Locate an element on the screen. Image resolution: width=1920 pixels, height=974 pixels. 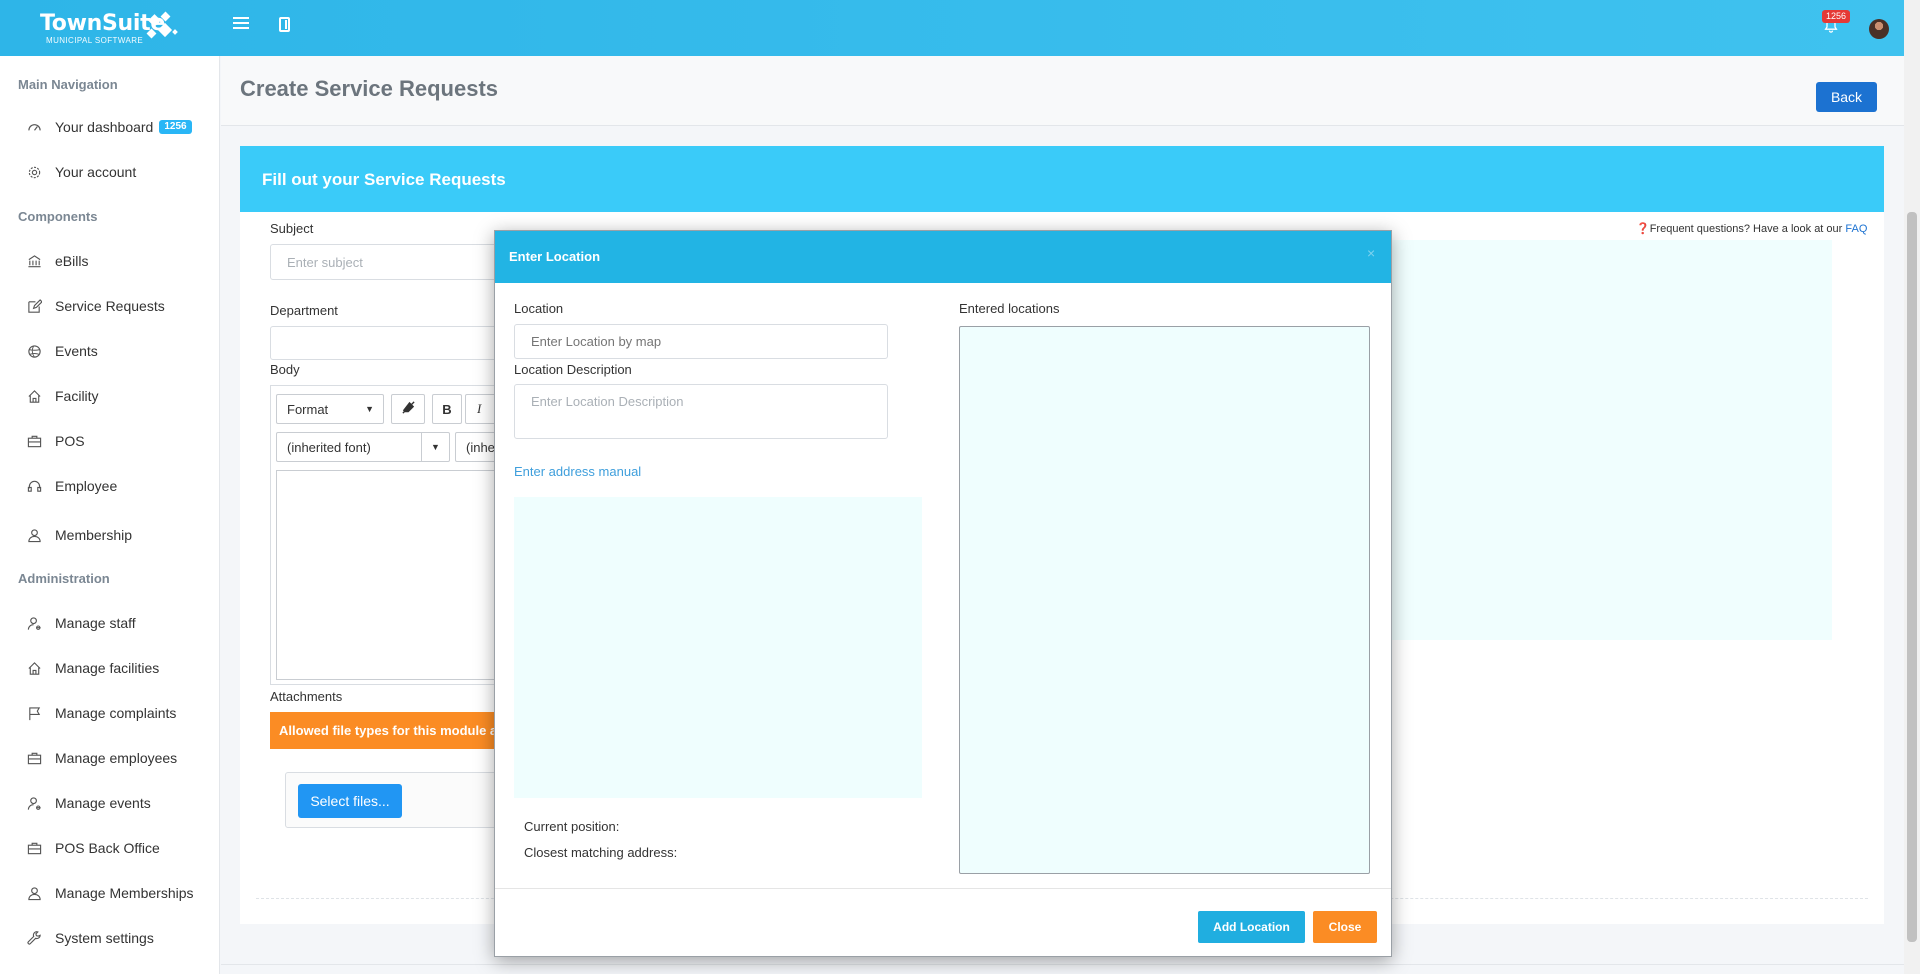
section-components: Components is located at coordinates (58, 216).